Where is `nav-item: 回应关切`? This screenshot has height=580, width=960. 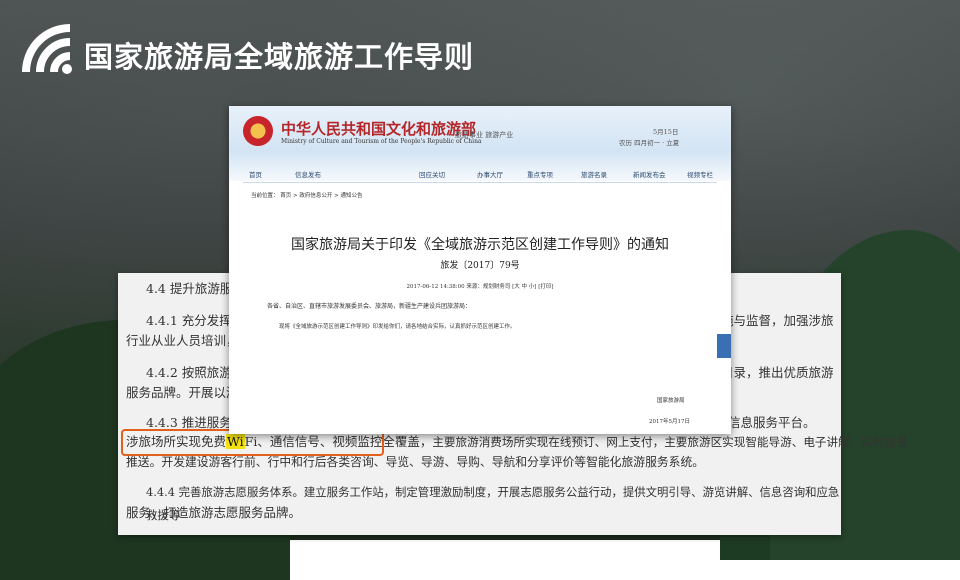 nav-item: 回应关切 is located at coordinates (432, 174).